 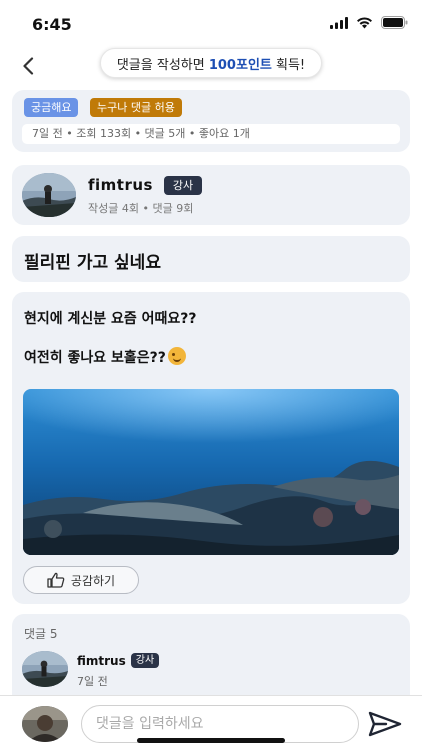 What do you see at coordinates (56, 580) in the screenshot?
I see `thumbs-up-icon` at bounding box center [56, 580].